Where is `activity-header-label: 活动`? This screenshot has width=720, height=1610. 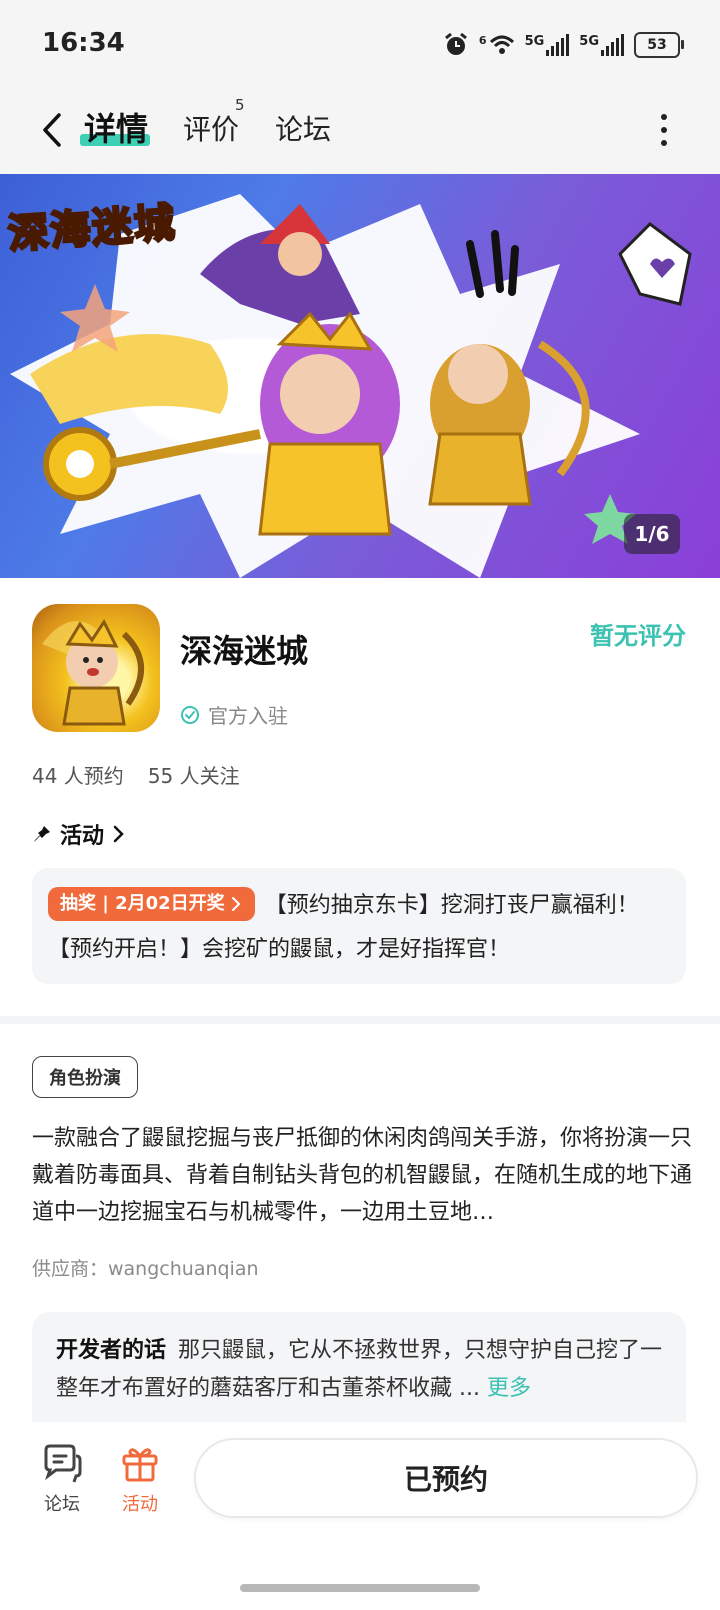 activity-header-label: 活动 is located at coordinates (82, 836).